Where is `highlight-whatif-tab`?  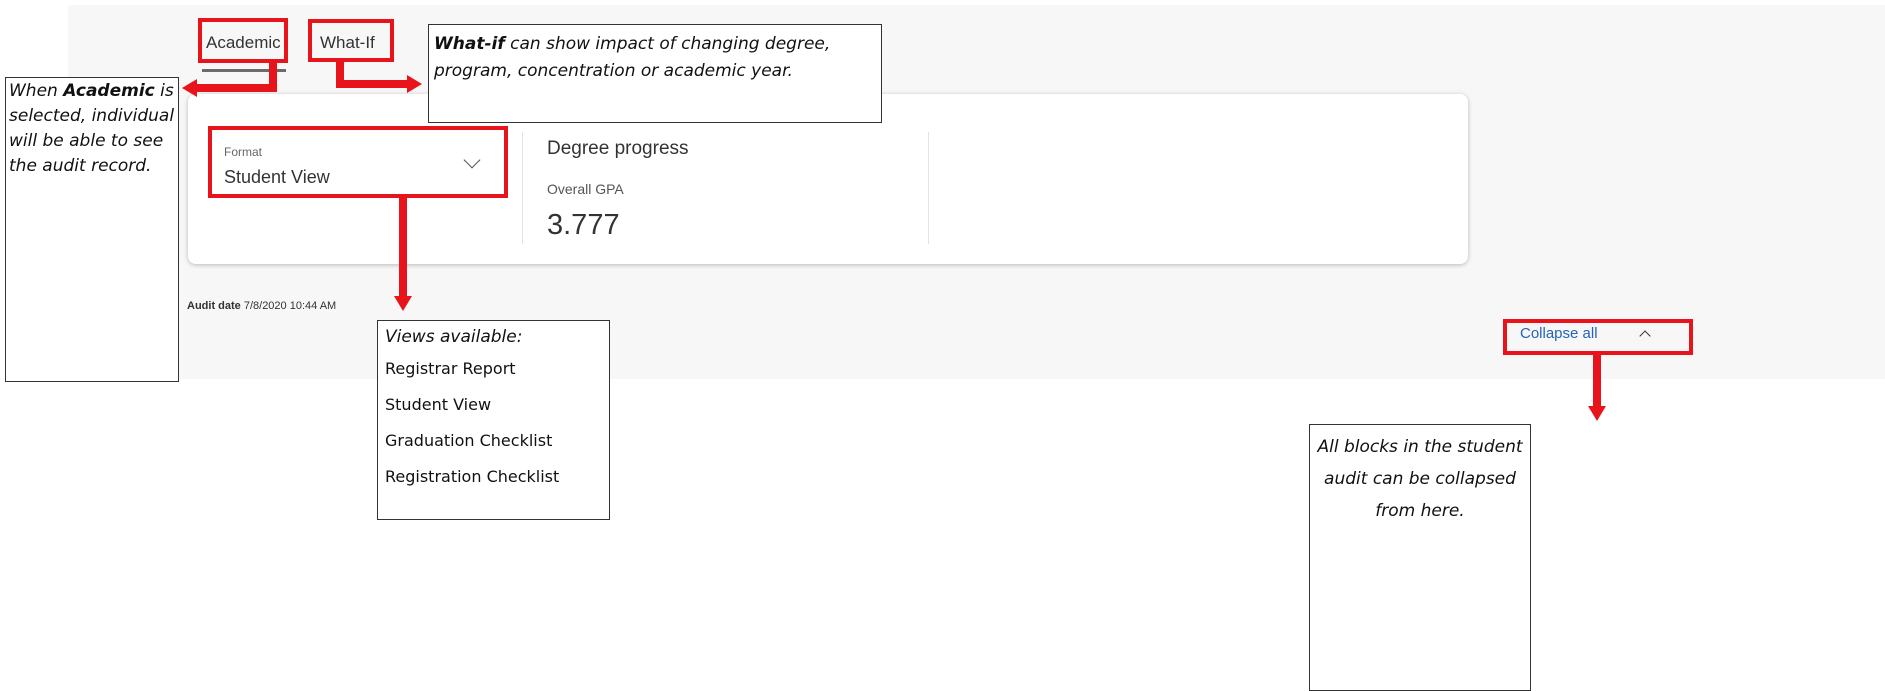 highlight-whatif-tab is located at coordinates (351, 40).